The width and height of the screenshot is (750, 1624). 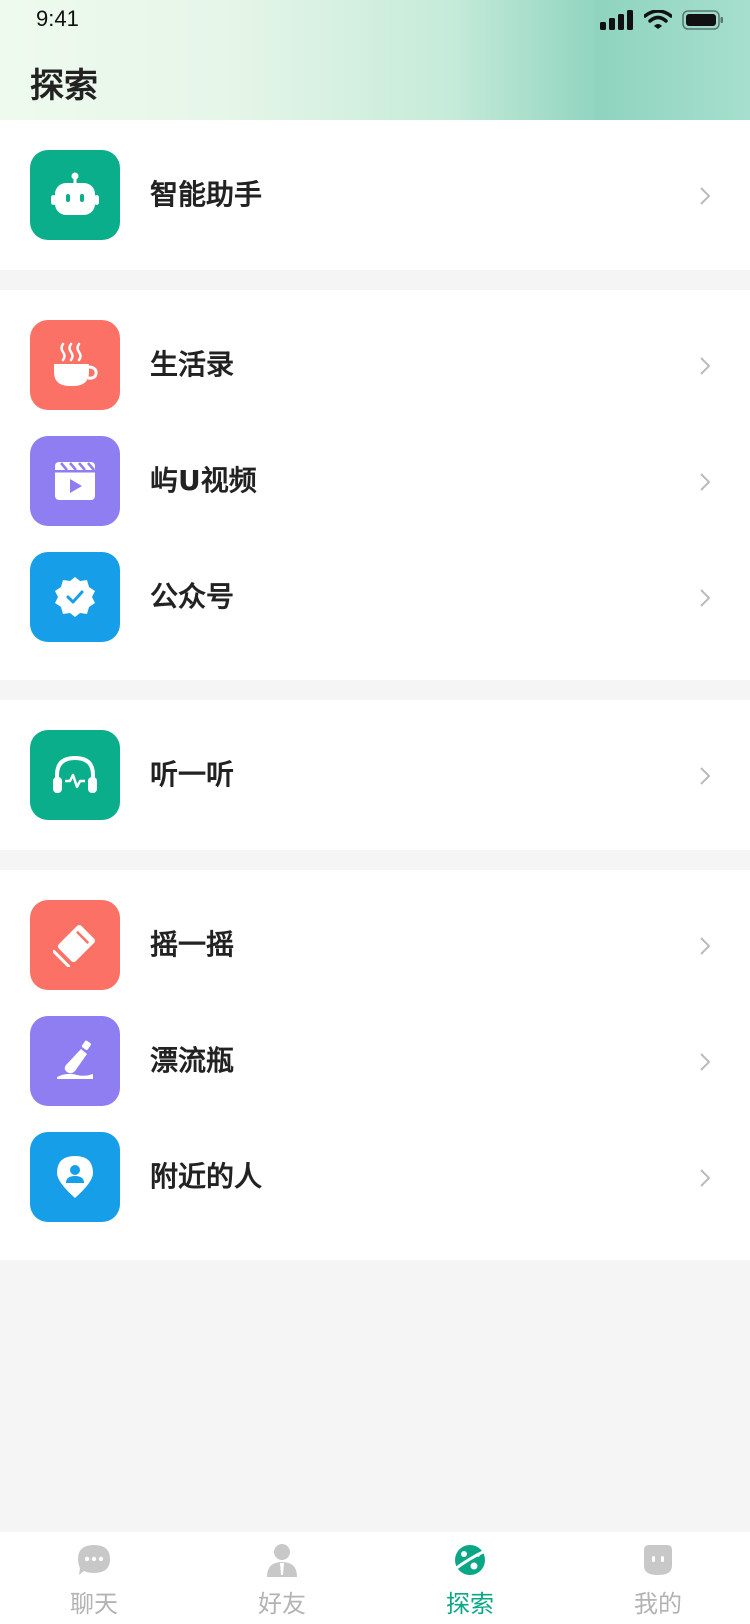 I want to click on battery-icon, so click(x=702, y=20).